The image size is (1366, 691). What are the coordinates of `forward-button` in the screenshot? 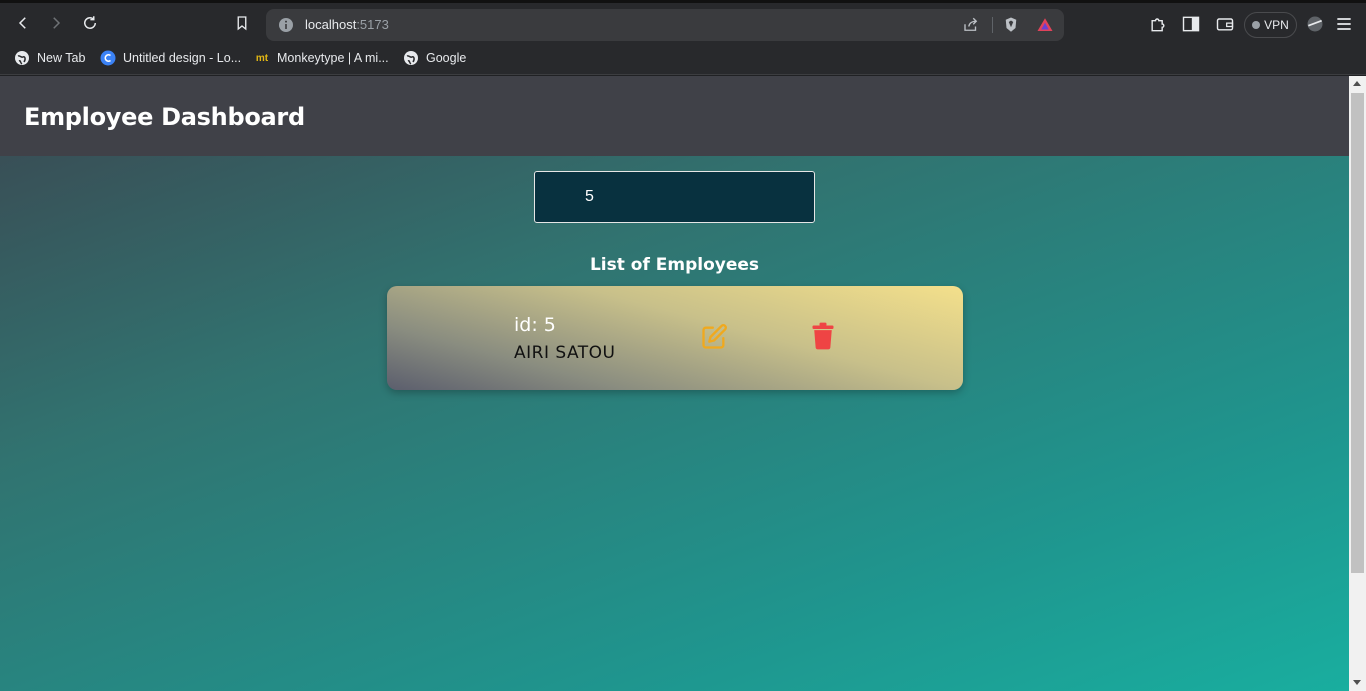 It's located at (56, 23).